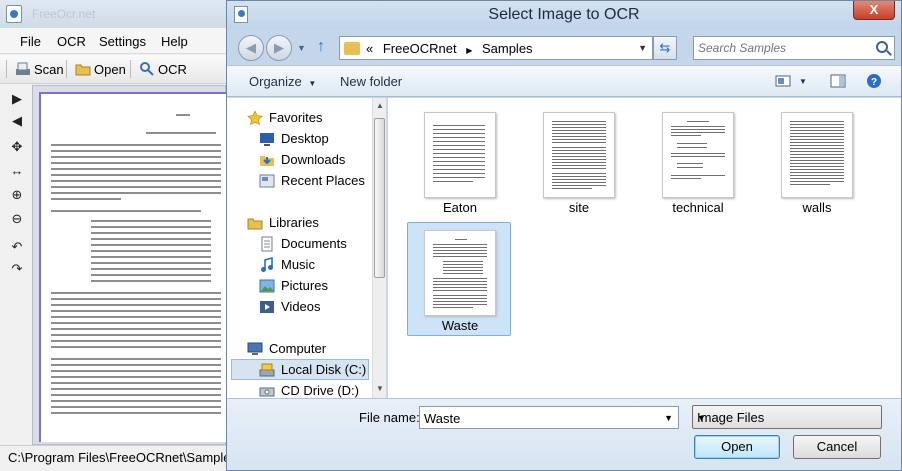  Describe the element at coordinates (313, 159) in the screenshot. I see `nav-label: Downloads` at that location.